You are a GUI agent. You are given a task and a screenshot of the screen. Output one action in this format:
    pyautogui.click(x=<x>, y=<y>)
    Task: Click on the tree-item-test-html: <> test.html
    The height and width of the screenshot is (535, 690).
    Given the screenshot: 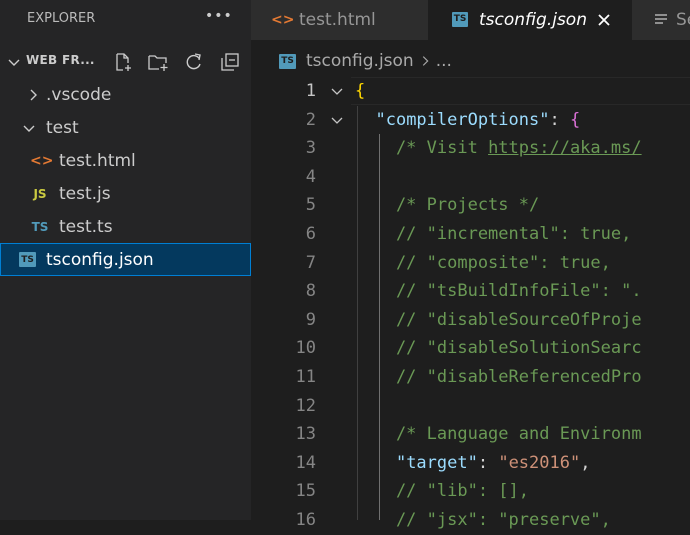 What is the action you would take?
    pyautogui.click(x=125, y=160)
    